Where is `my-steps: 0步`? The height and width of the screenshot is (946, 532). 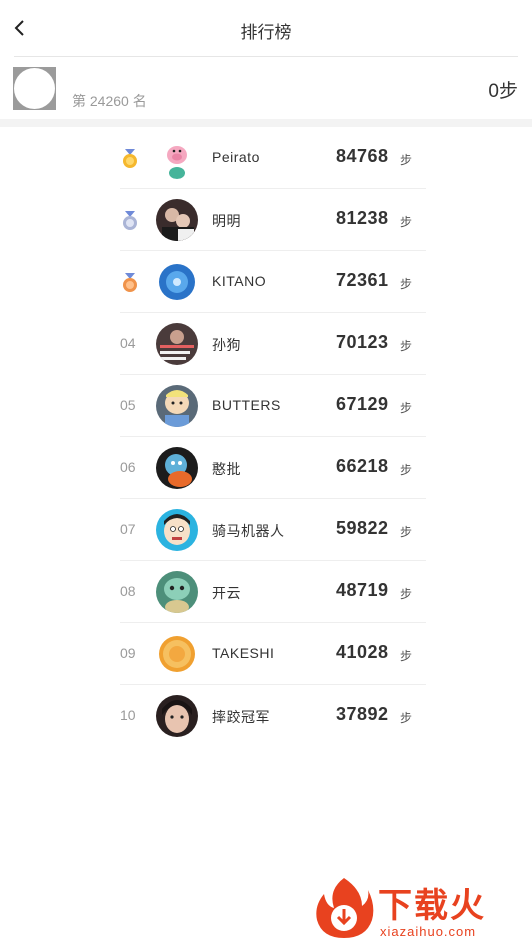 my-steps: 0步 is located at coordinates (503, 91).